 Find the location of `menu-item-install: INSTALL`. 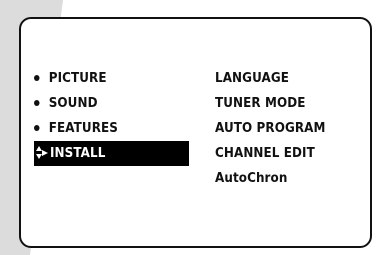

menu-item-install: INSTALL is located at coordinates (111, 153).